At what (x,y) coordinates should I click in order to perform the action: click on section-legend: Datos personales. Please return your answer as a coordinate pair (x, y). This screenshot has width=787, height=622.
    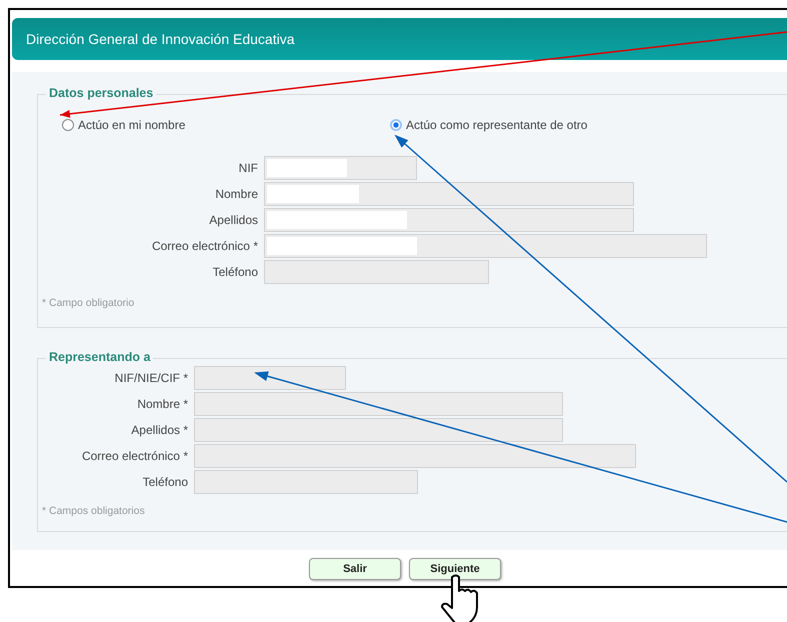
    Looking at the image, I should click on (101, 93).